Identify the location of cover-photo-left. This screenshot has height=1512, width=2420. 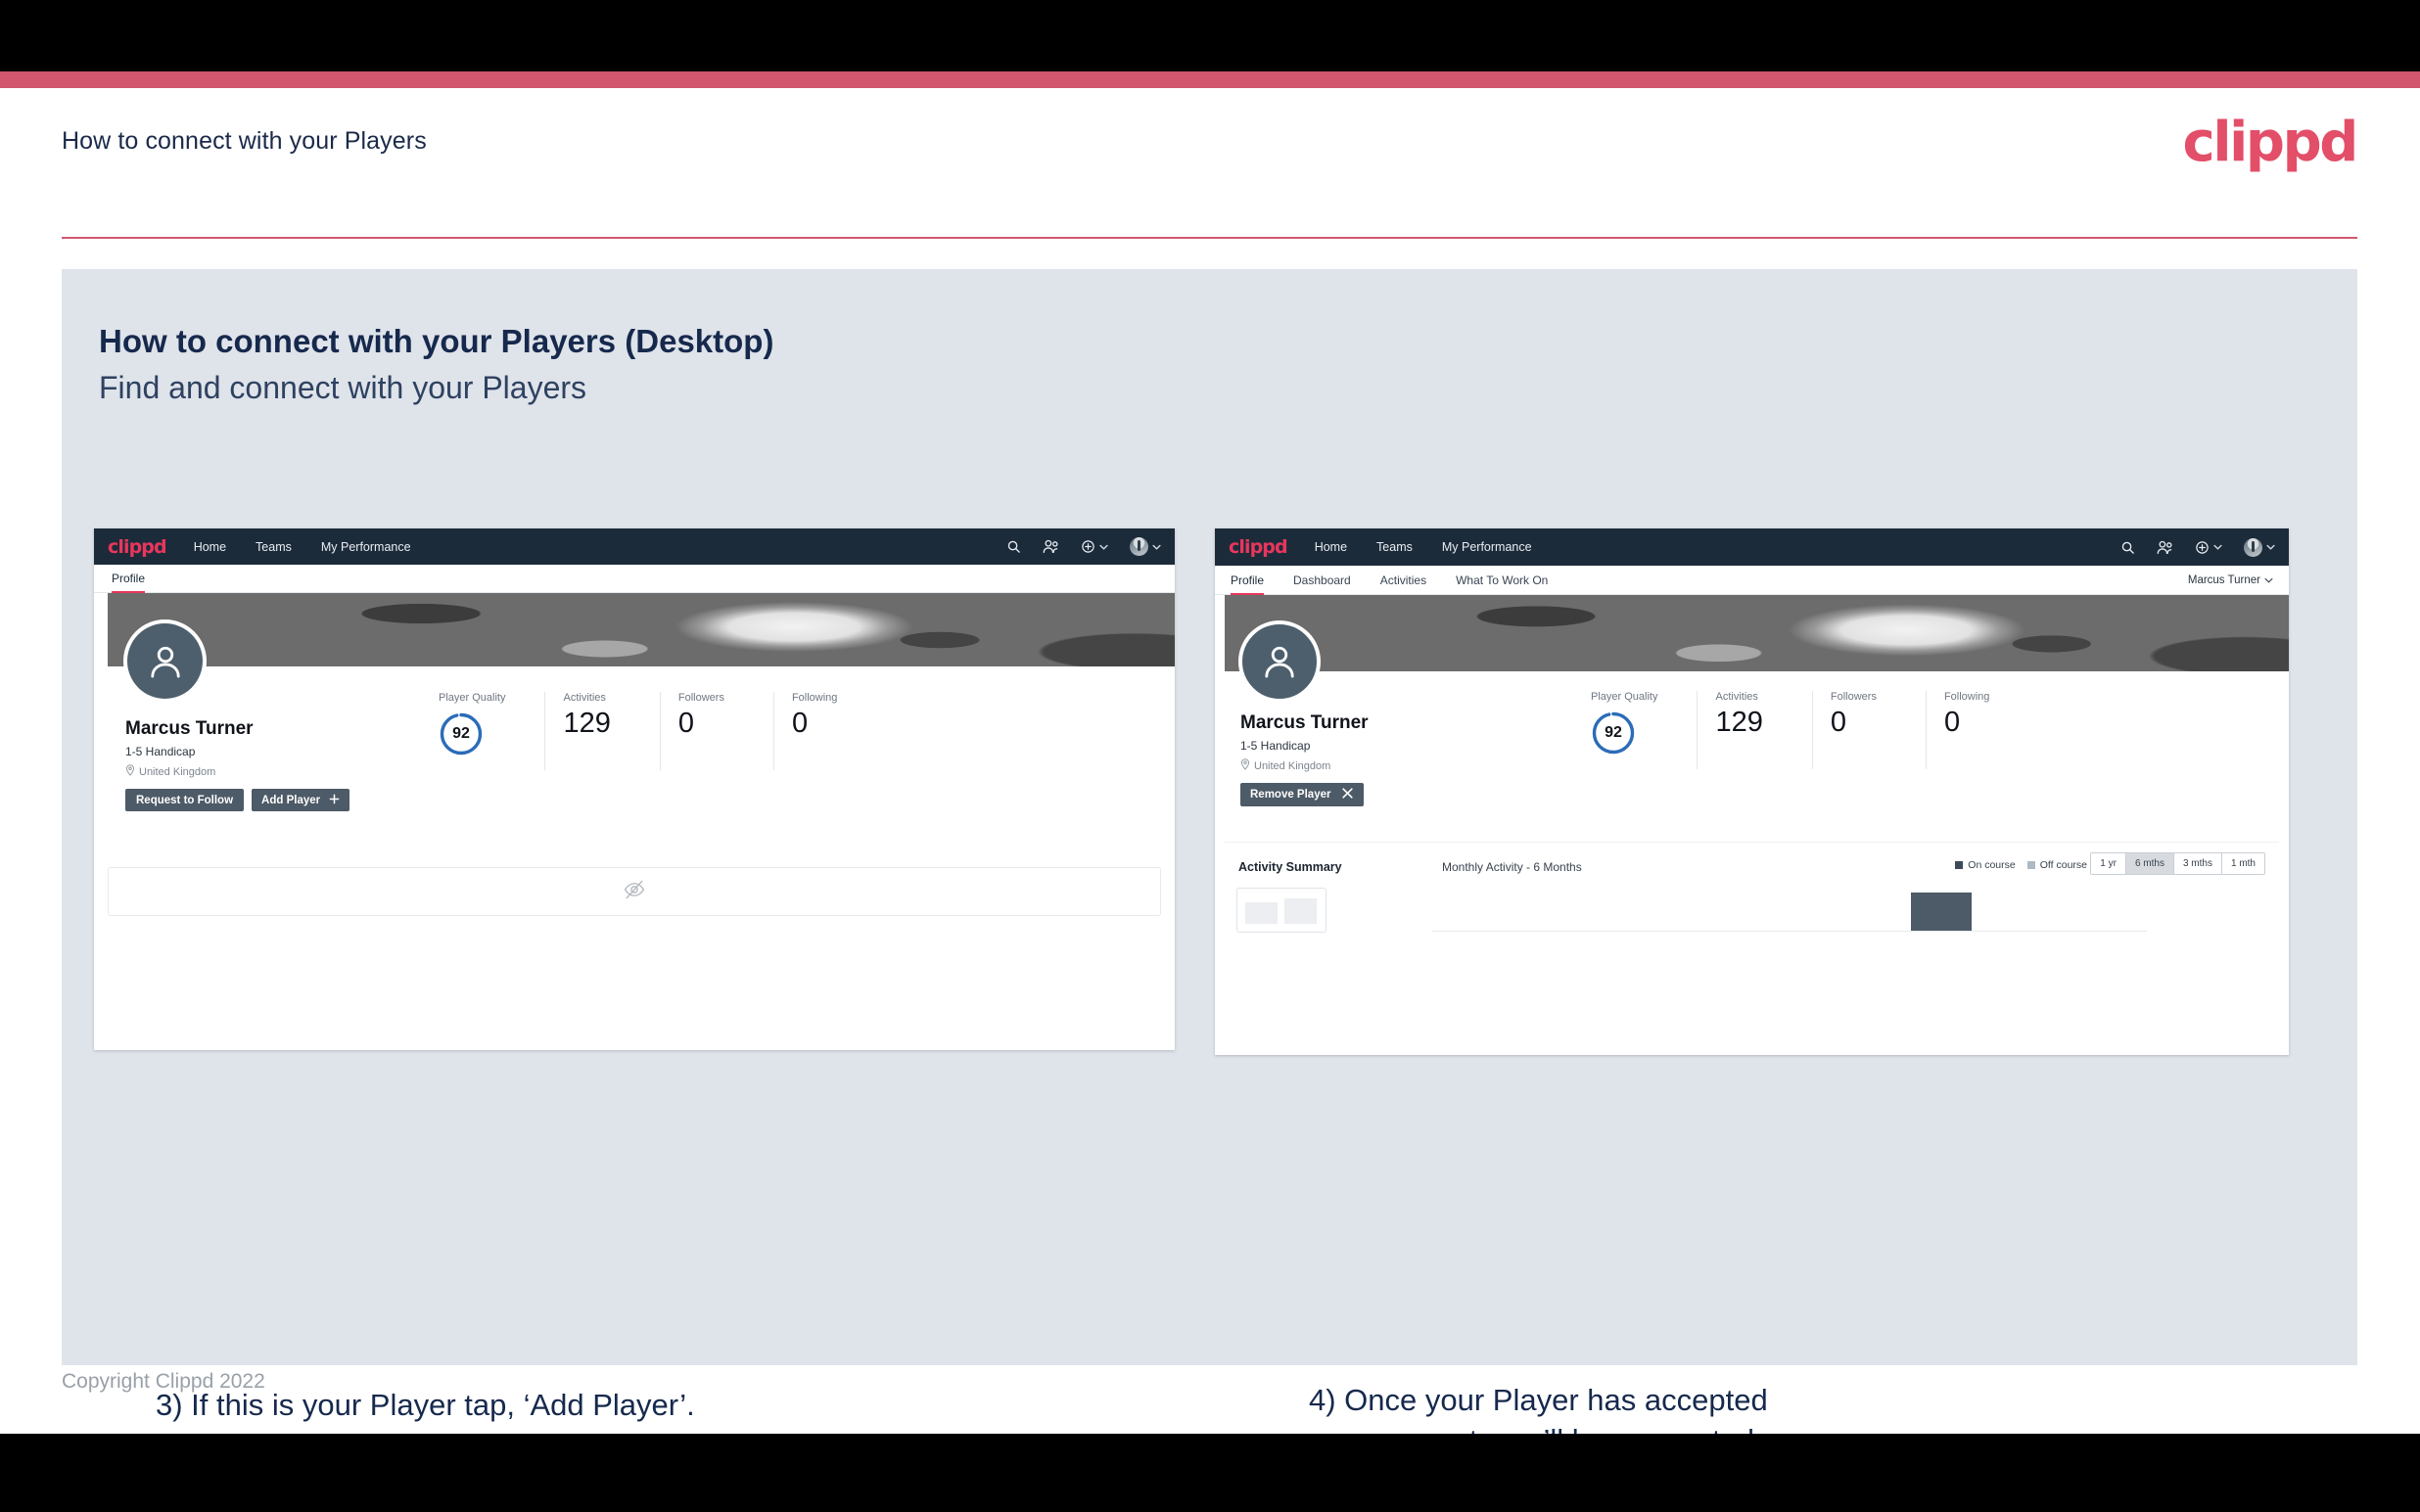
(641, 629).